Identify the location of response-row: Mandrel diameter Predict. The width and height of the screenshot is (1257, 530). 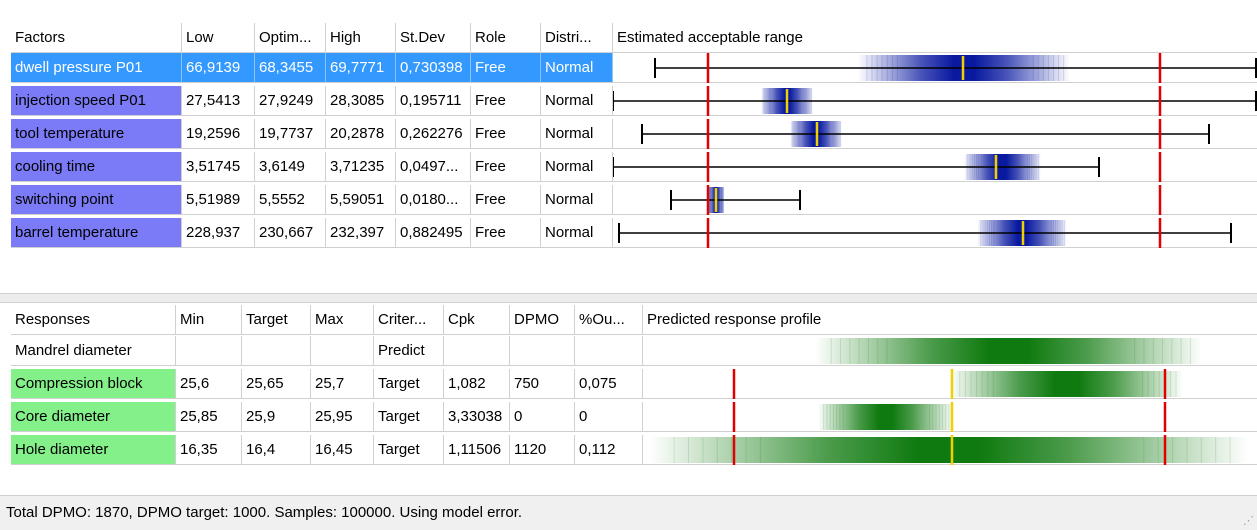
(628, 351).